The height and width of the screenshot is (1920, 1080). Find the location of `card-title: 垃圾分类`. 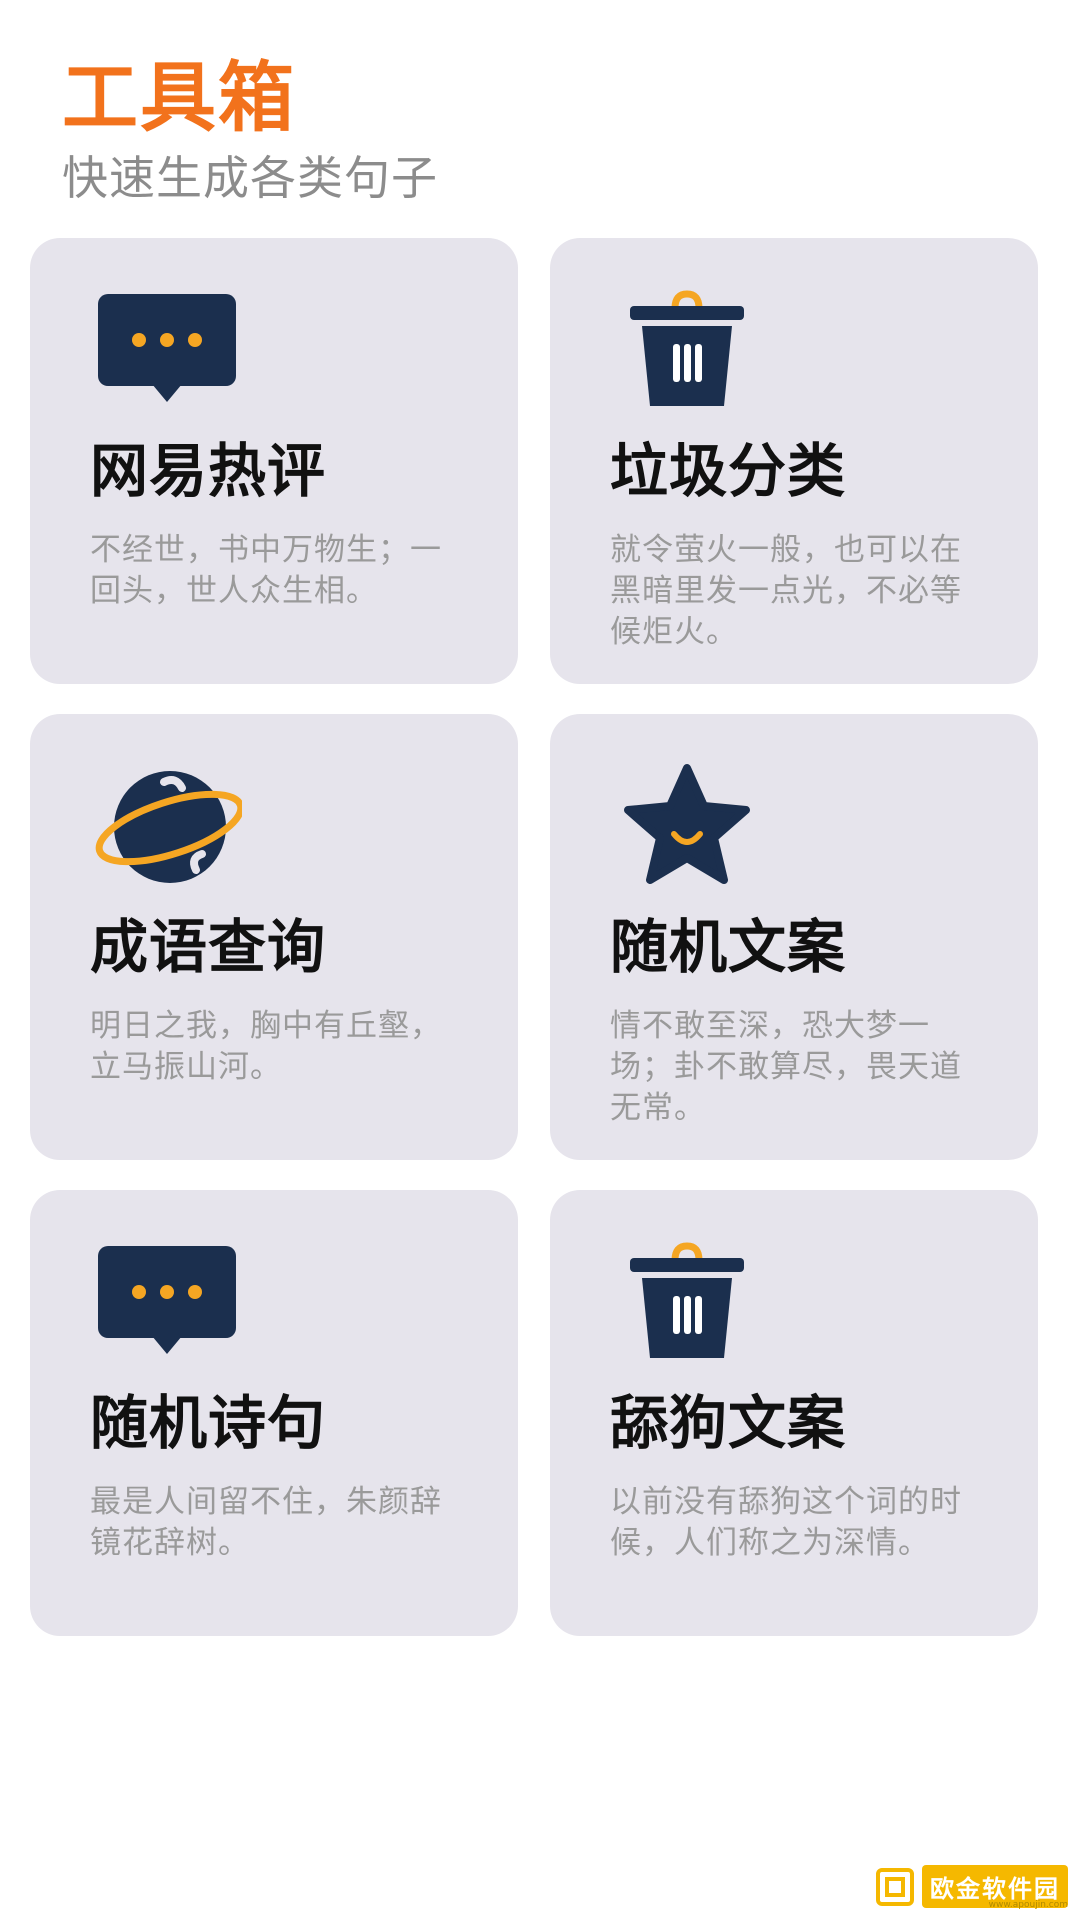

card-title: 垃圾分类 is located at coordinates (728, 471).